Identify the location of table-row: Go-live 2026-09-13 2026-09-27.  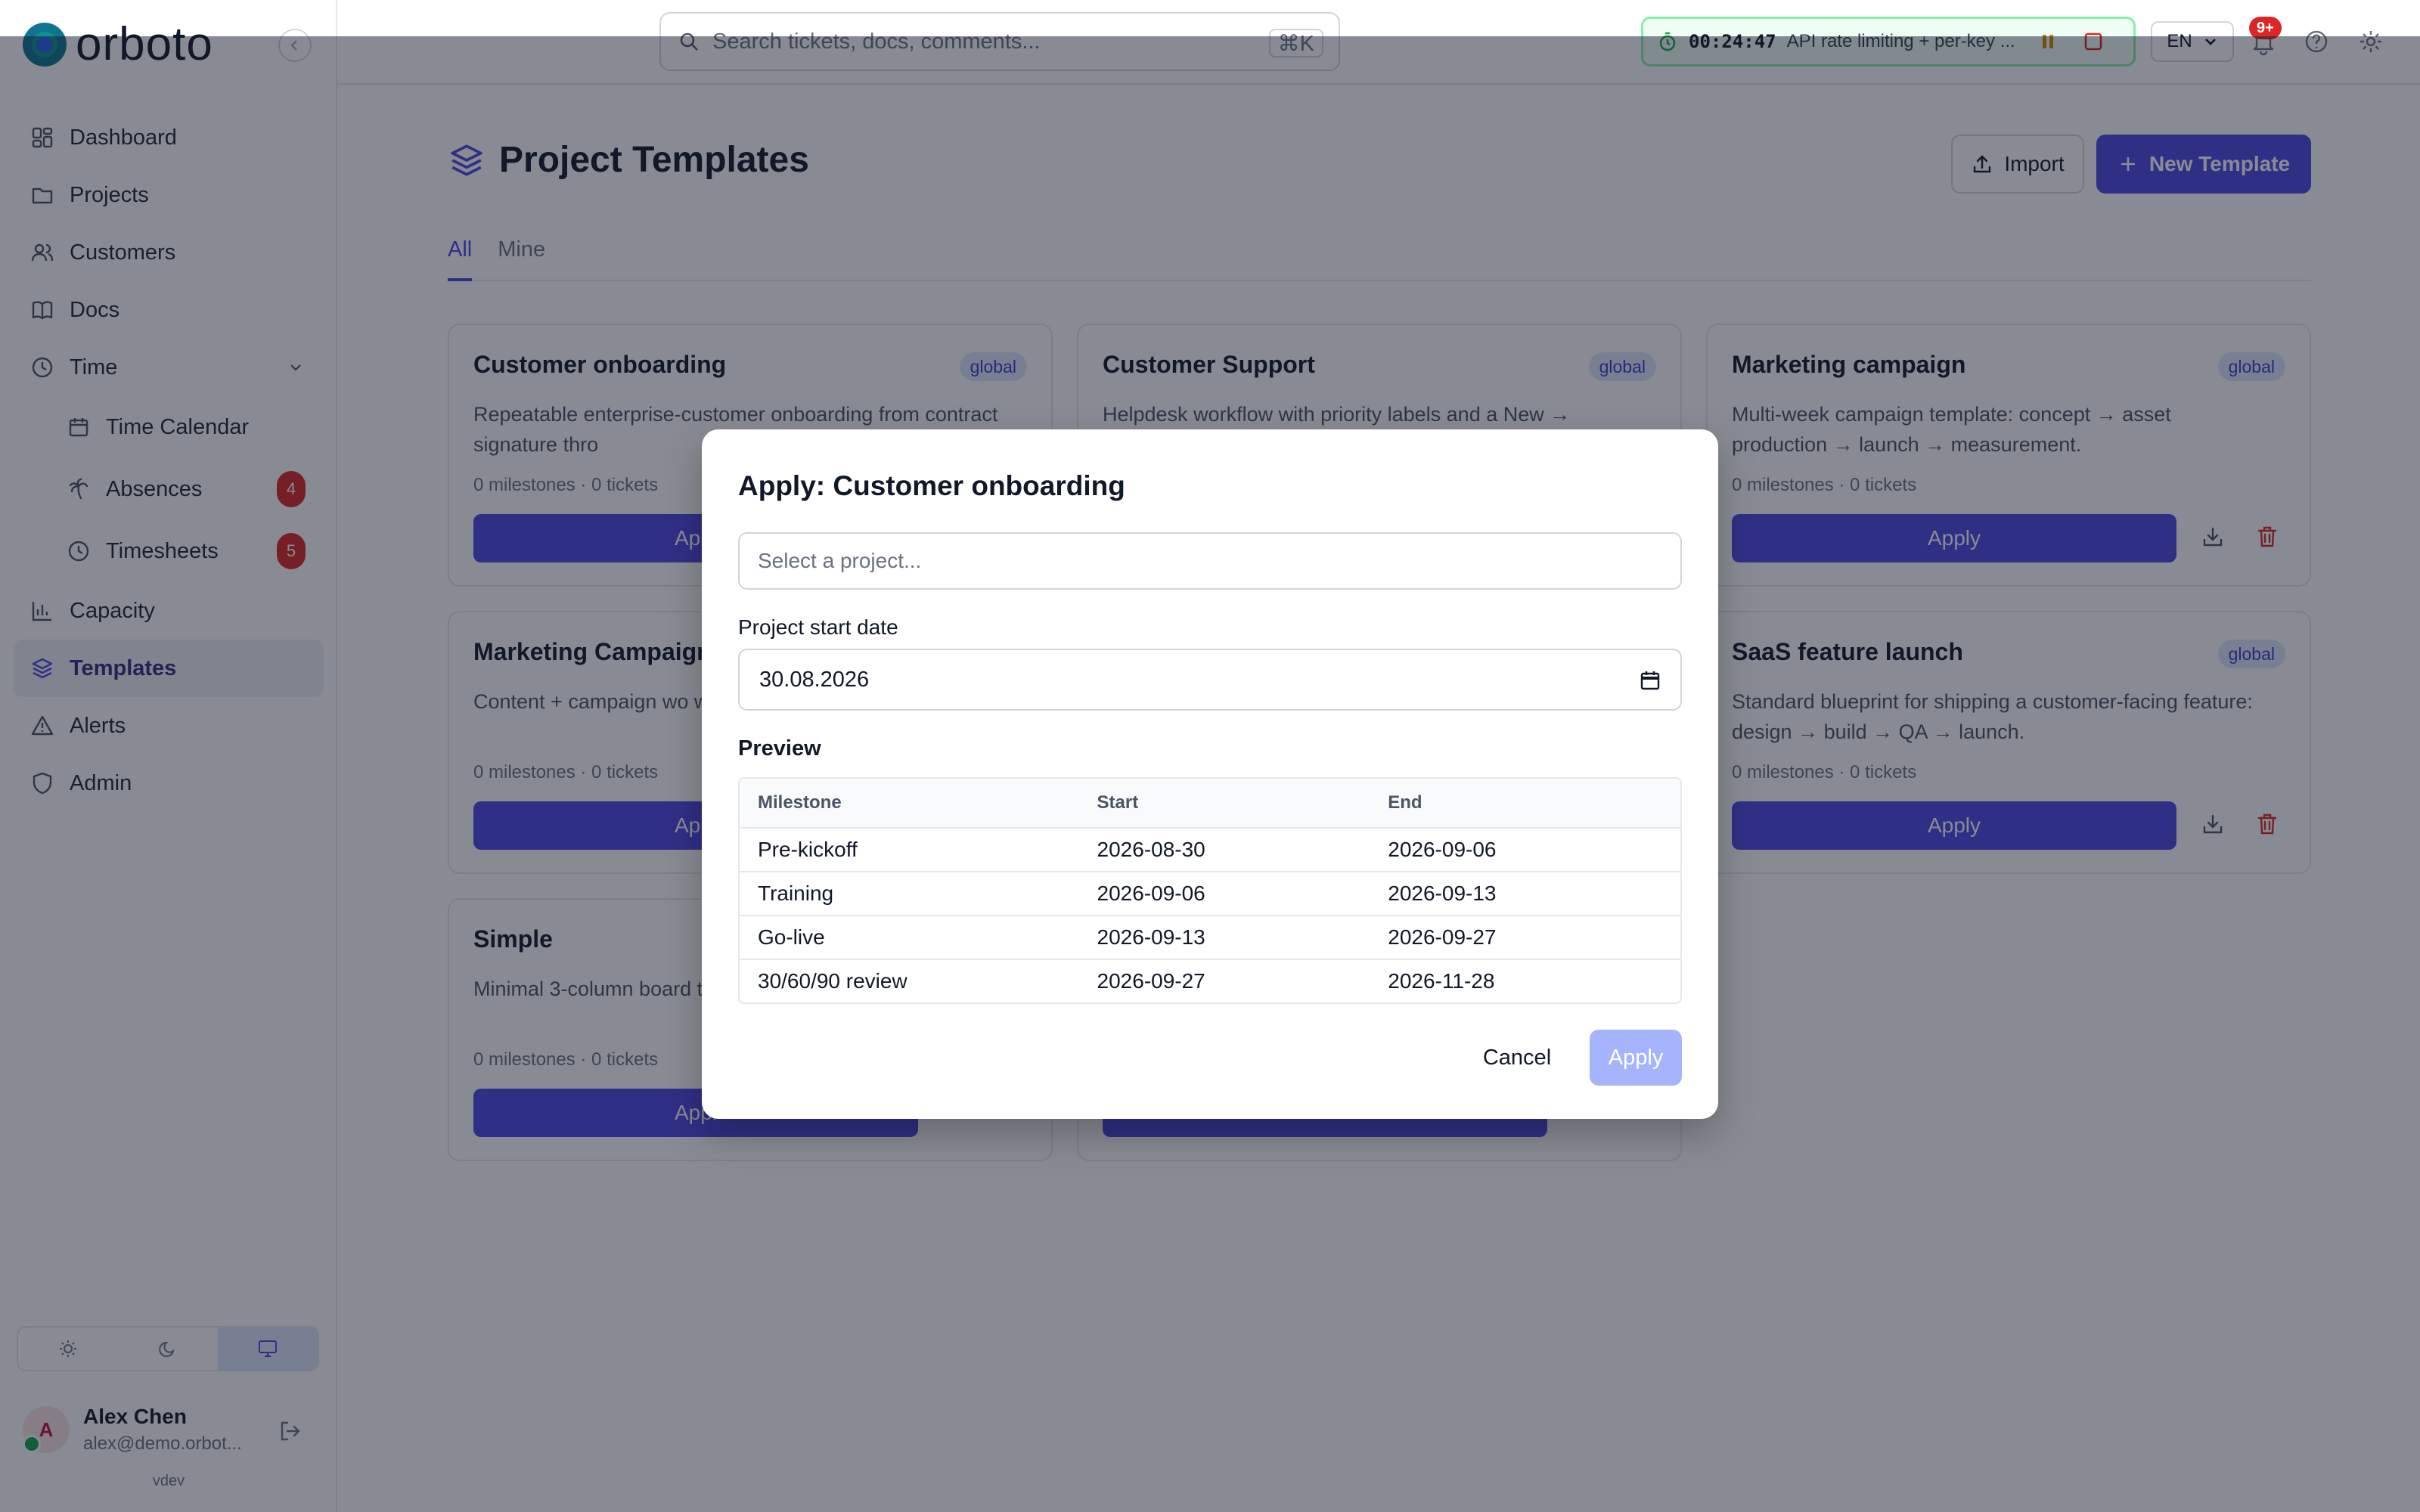
(1210, 937).